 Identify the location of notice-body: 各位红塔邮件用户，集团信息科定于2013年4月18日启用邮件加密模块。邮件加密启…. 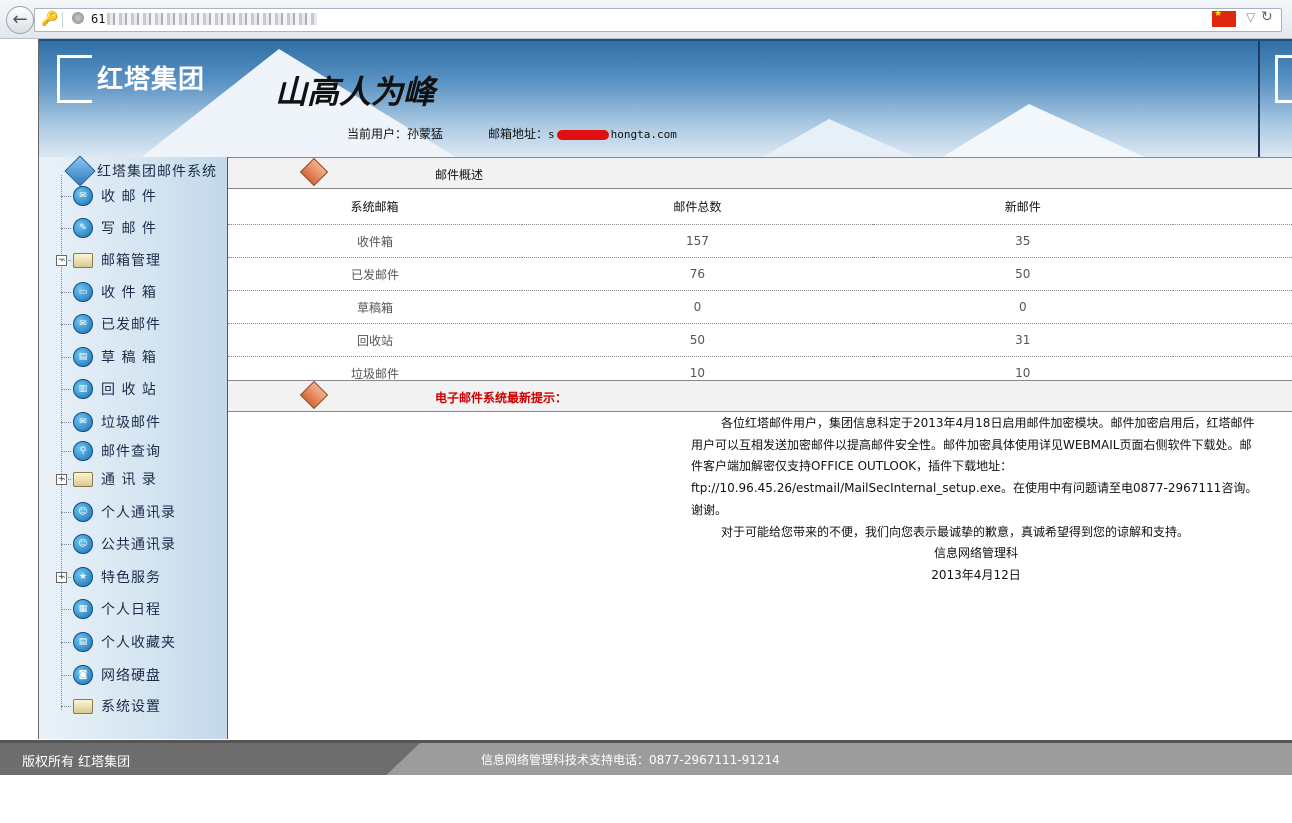
(976, 500).